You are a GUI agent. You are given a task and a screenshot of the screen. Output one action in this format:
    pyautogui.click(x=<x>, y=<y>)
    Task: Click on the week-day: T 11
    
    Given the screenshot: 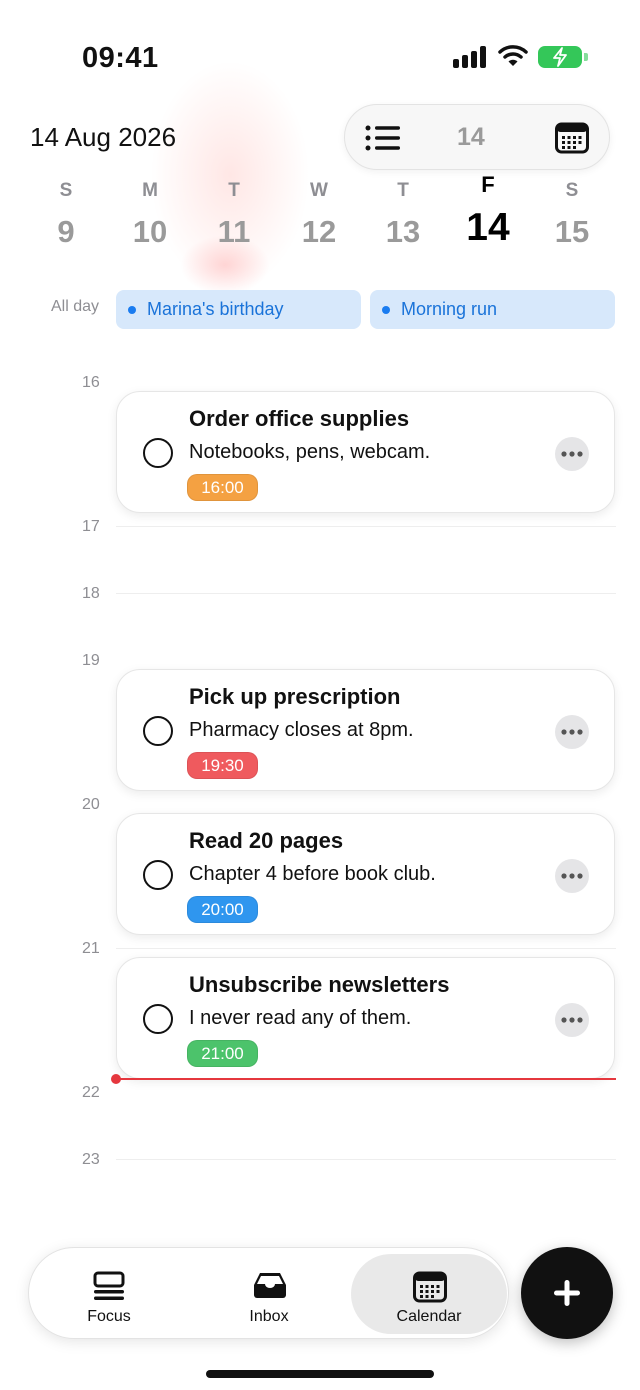 What is the action you would take?
    pyautogui.click(x=234, y=215)
    